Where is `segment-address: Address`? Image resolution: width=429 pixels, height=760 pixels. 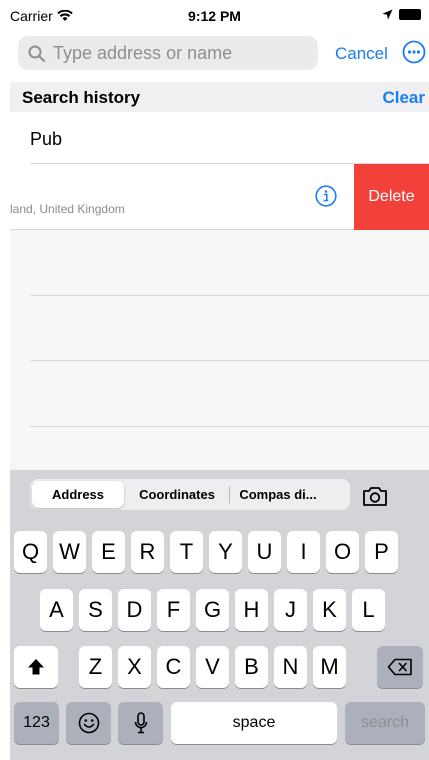 segment-address: Address is located at coordinates (78, 494).